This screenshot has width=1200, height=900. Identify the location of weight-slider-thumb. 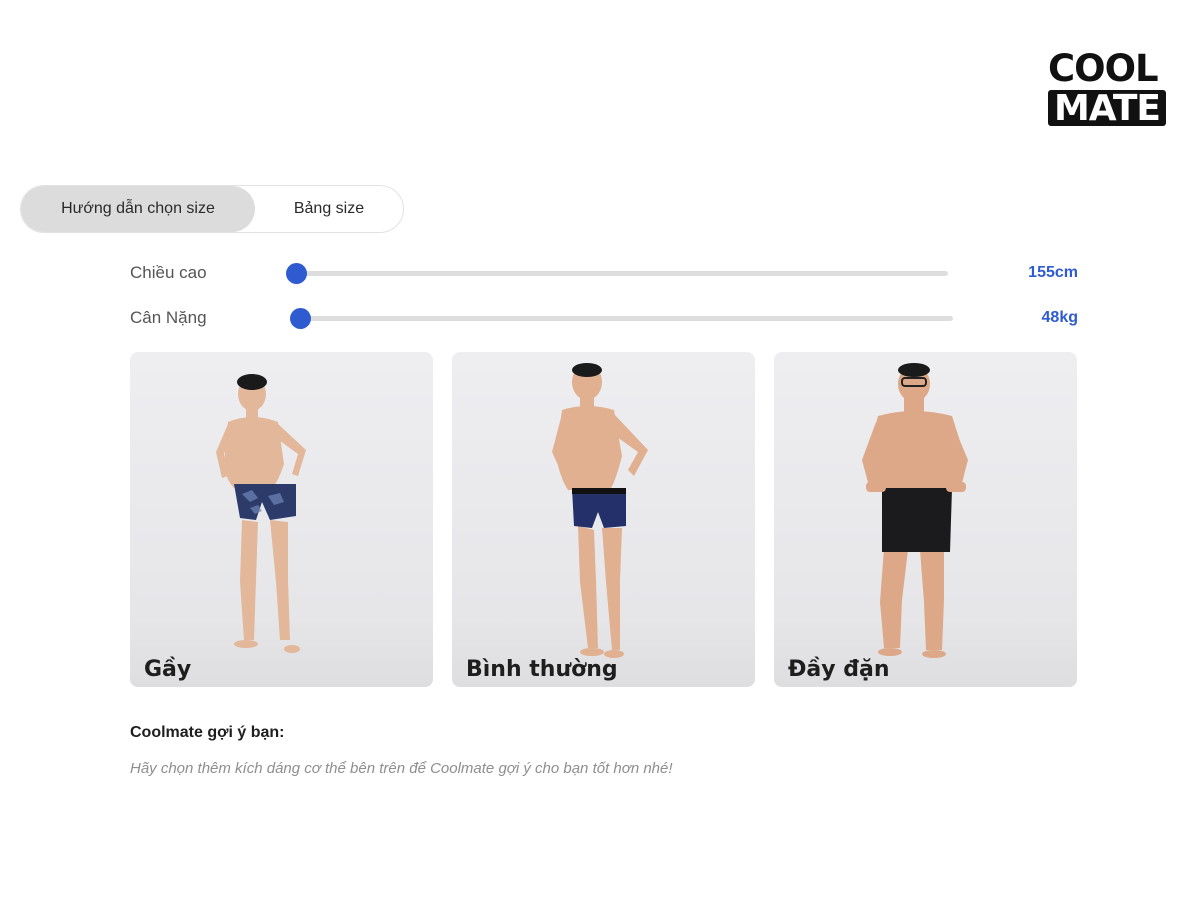
(300, 318).